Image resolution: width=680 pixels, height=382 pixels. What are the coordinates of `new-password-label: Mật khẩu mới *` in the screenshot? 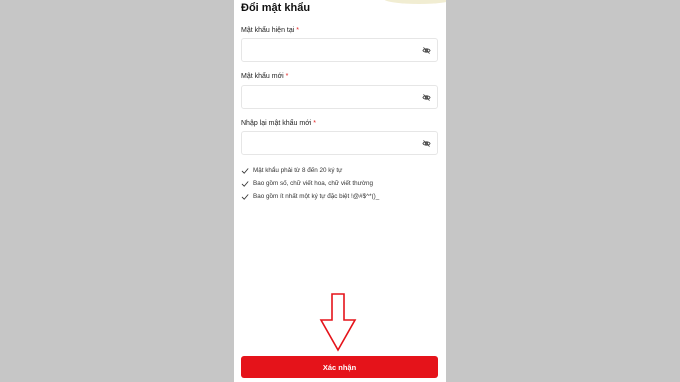 It's located at (264, 76).